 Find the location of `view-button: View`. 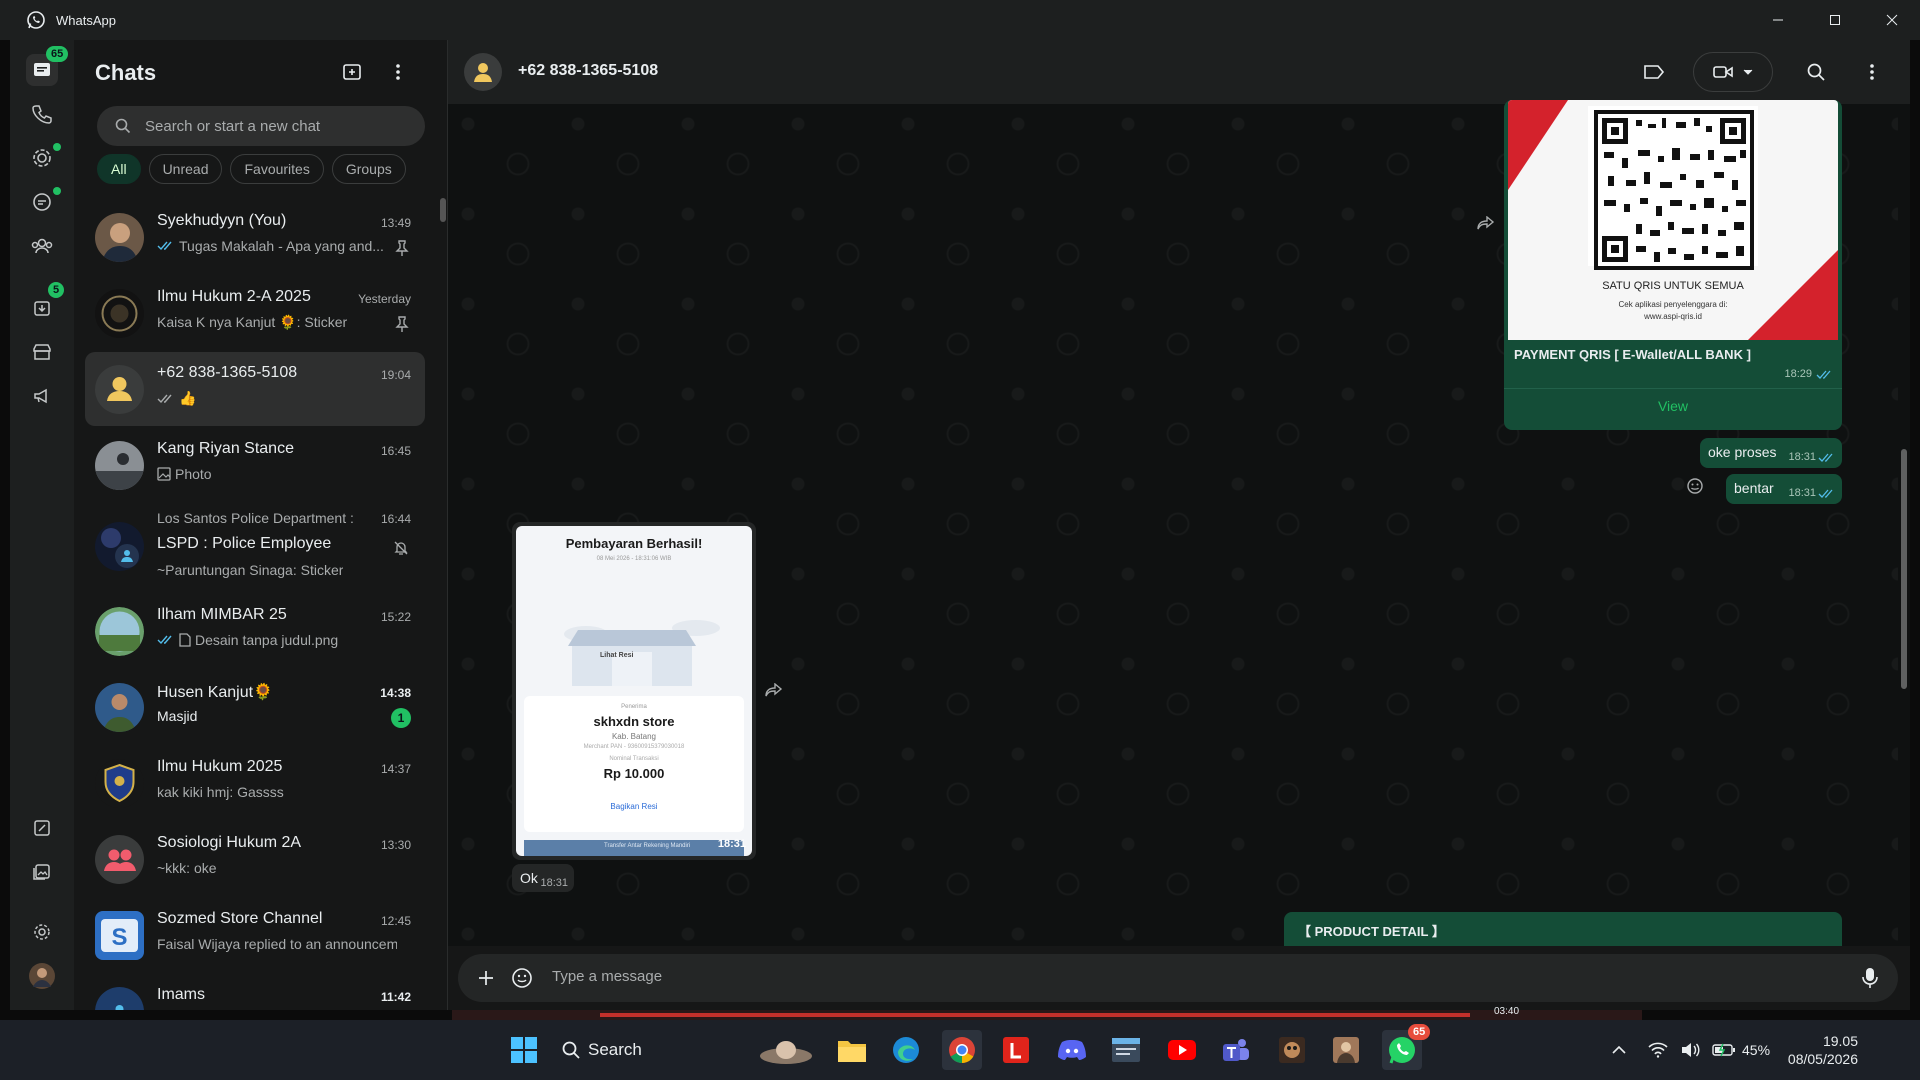

view-button: View is located at coordinates (1673, 406).